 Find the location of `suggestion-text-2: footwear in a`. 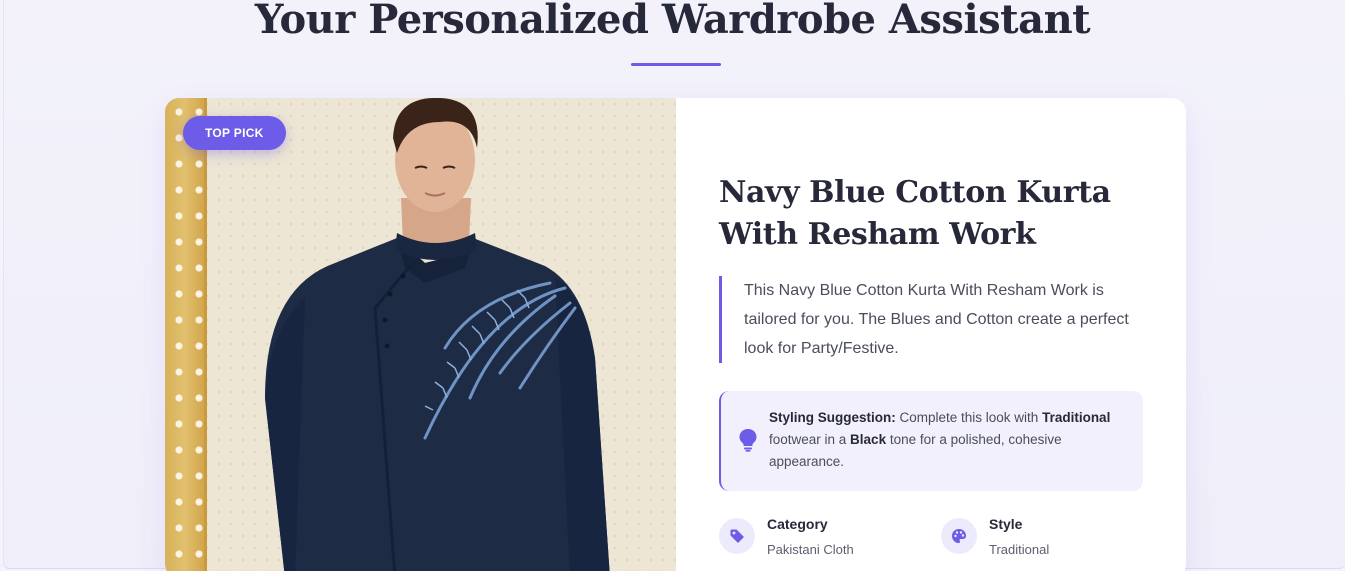

suggestion-text-2: footwear in a is located at coordinates (810, 439).